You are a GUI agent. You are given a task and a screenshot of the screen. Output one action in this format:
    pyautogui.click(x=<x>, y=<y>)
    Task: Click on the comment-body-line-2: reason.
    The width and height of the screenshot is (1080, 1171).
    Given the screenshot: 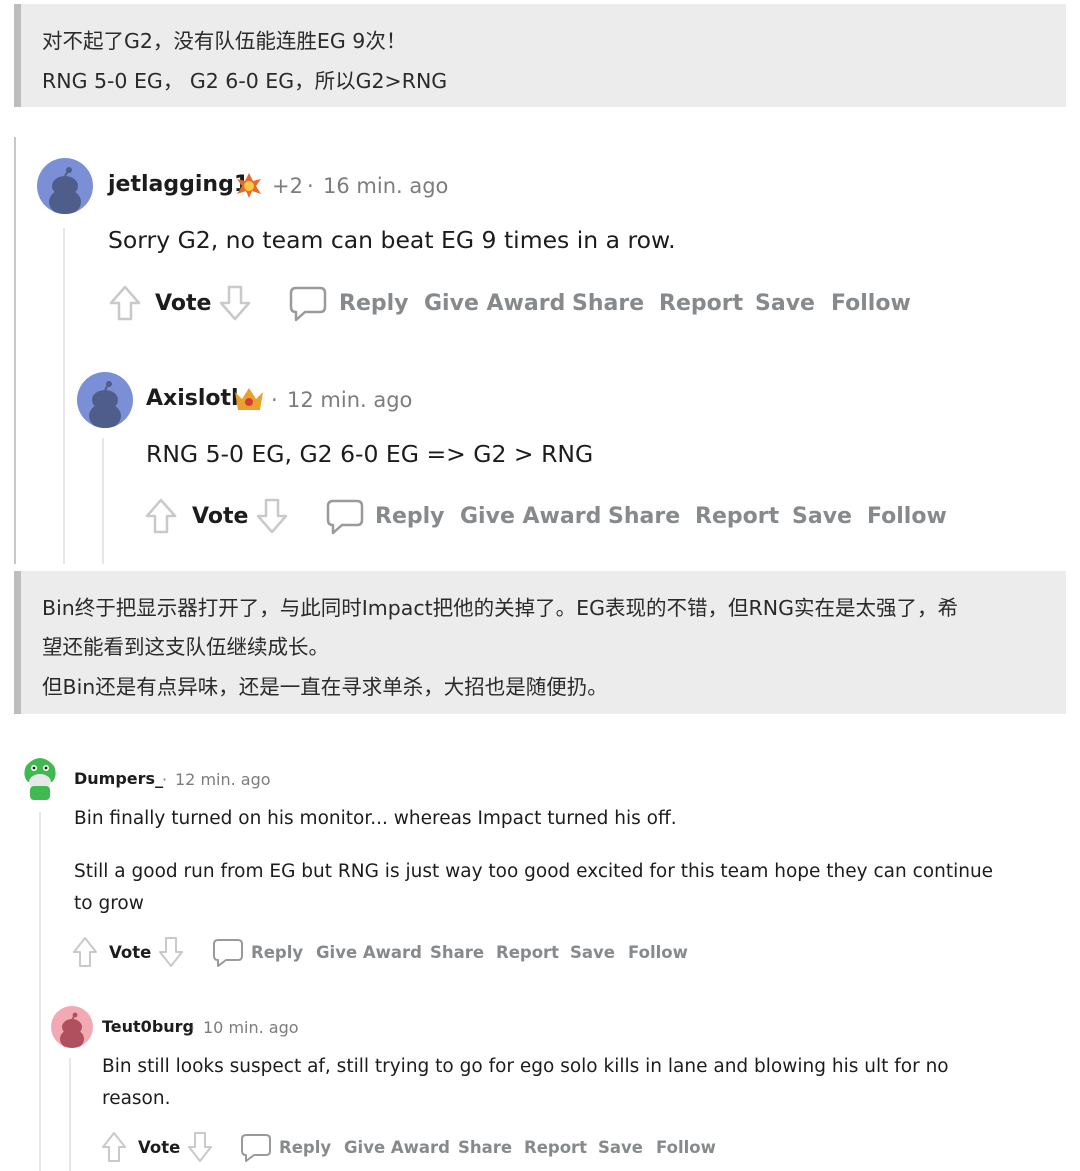 What is the action you would take?
    pyautogui.click(x=136, y=1098)
    